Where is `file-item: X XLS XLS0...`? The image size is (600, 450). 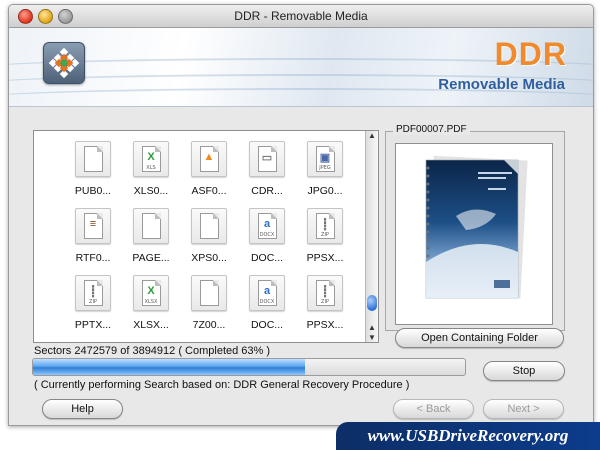
file-item: X XLS XLS0... is located at coordinates (151, 169).